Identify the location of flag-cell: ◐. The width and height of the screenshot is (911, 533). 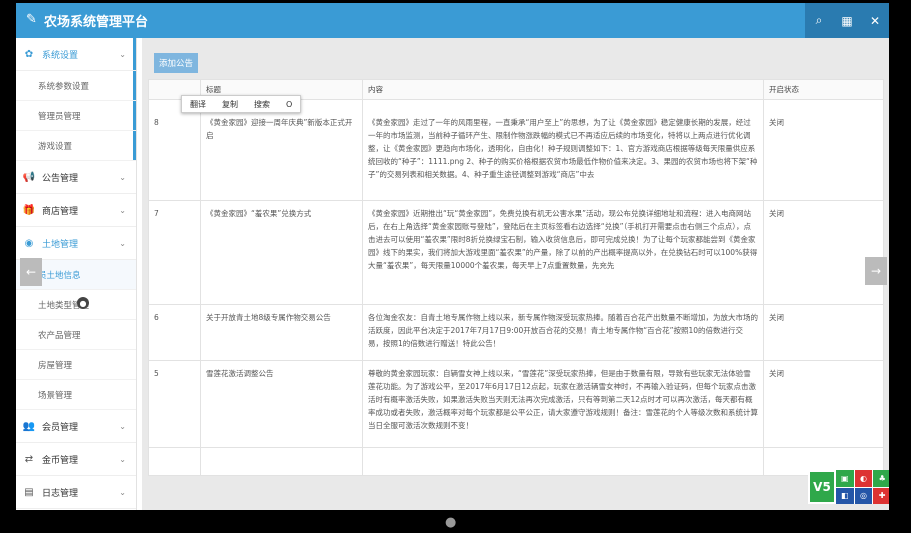
(863, 478).